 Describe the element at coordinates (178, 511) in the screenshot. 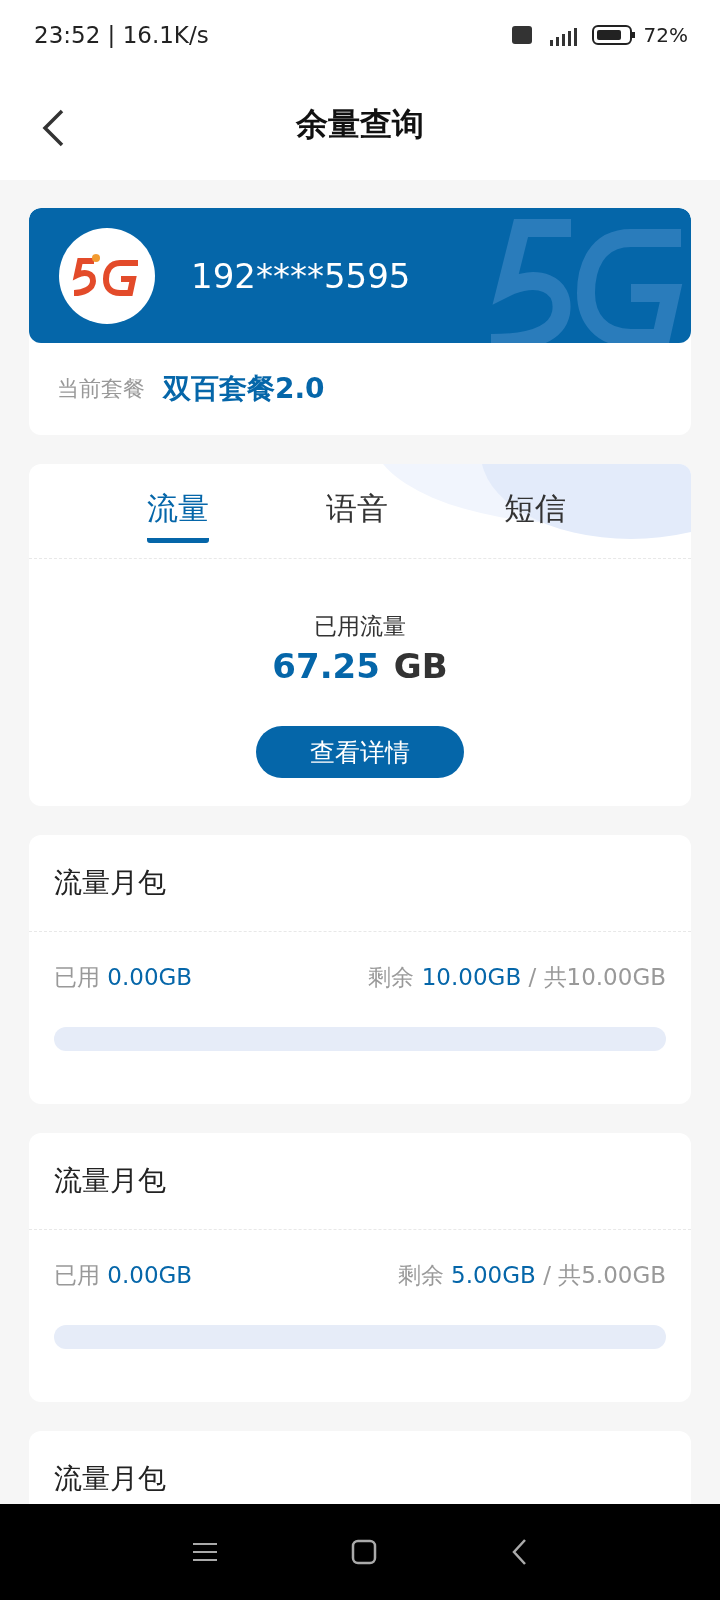

I see `tab: 流量` at that location.